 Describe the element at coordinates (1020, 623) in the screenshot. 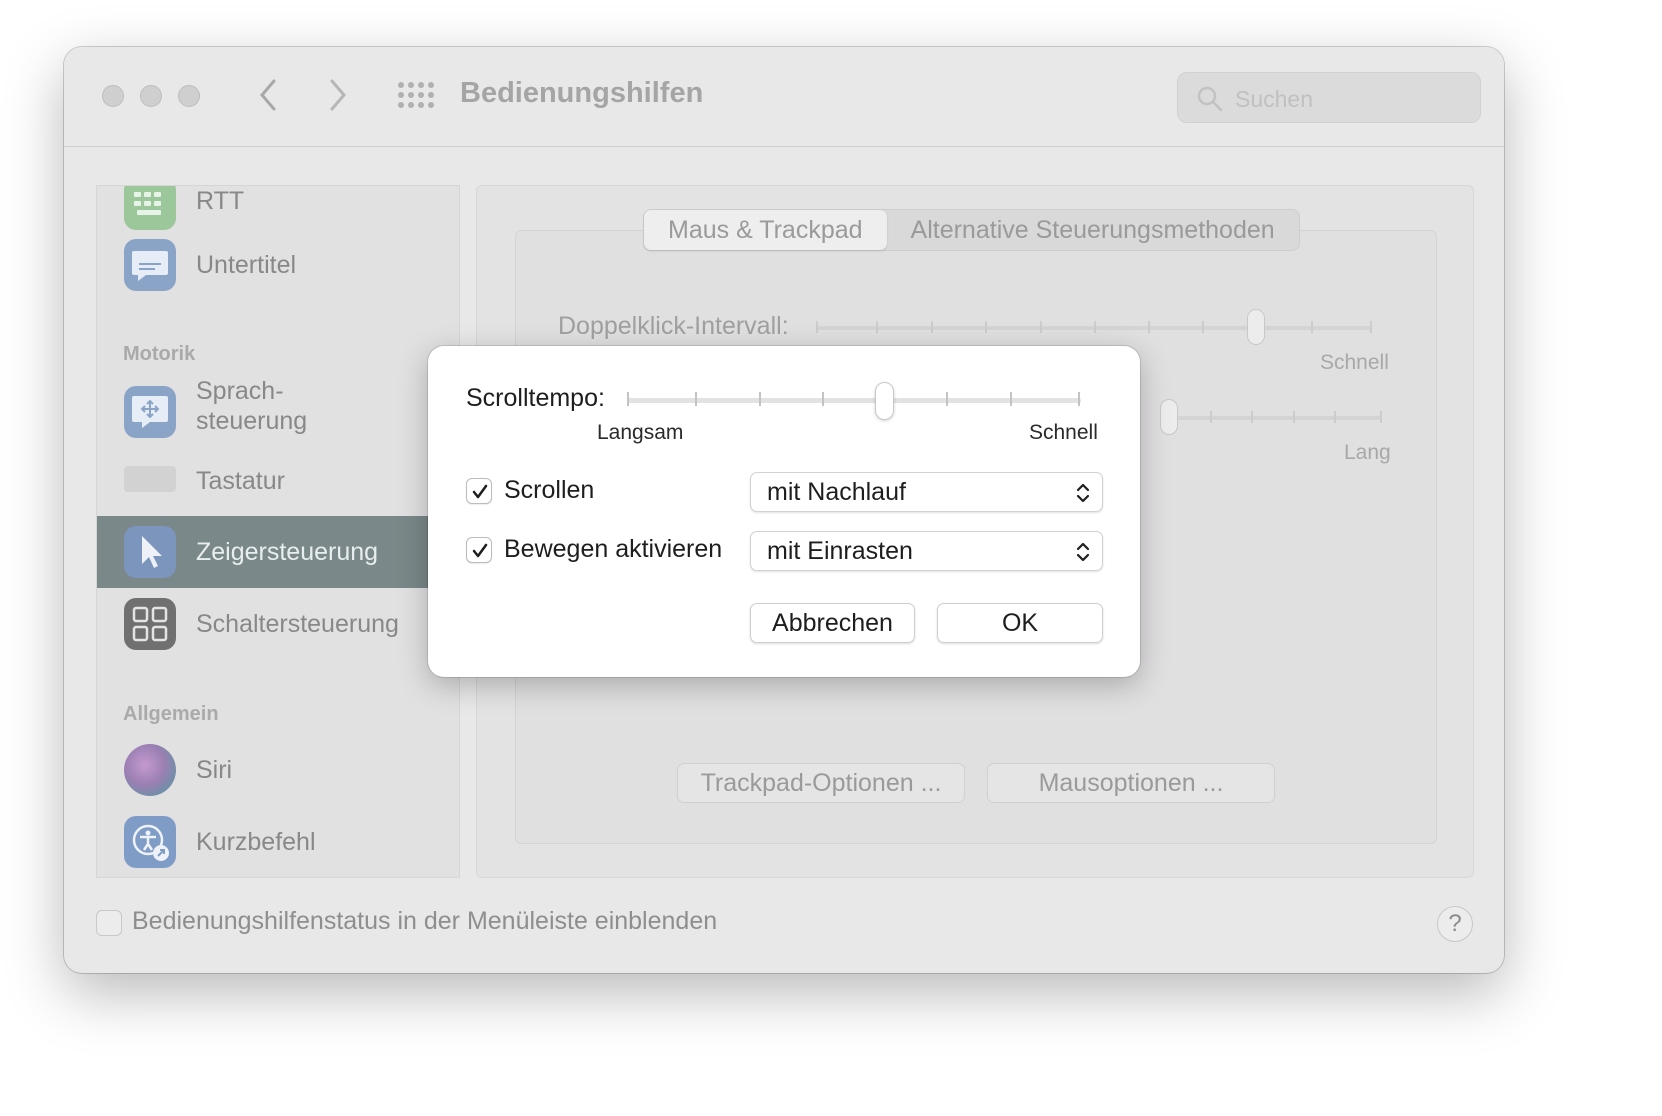

I see `ok-button: OK` at that location.